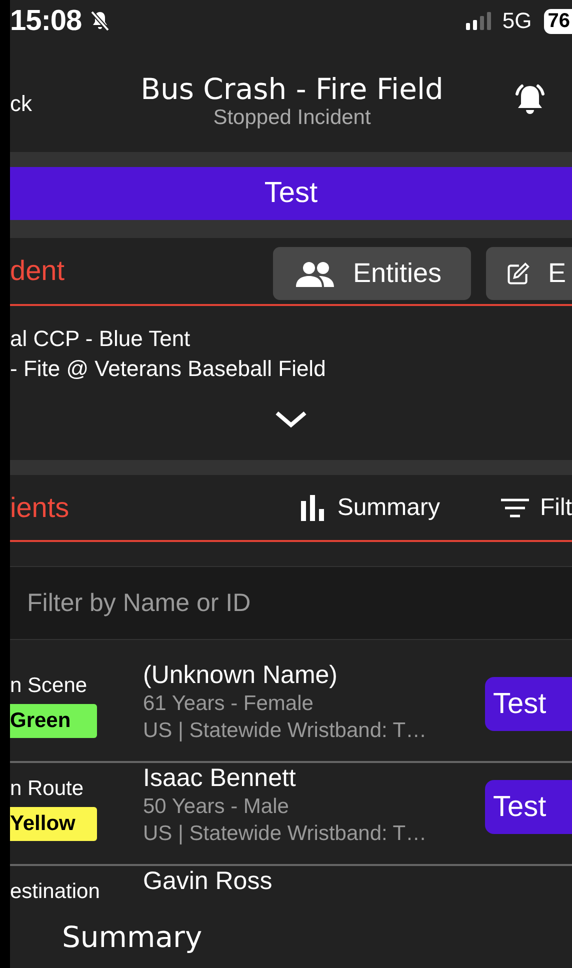 Image resolution: width=572 pixels, height=968 pixels. Describe the element at coordinates (55, 892) in the screenshot. I see `patient-status: estination` at that location.